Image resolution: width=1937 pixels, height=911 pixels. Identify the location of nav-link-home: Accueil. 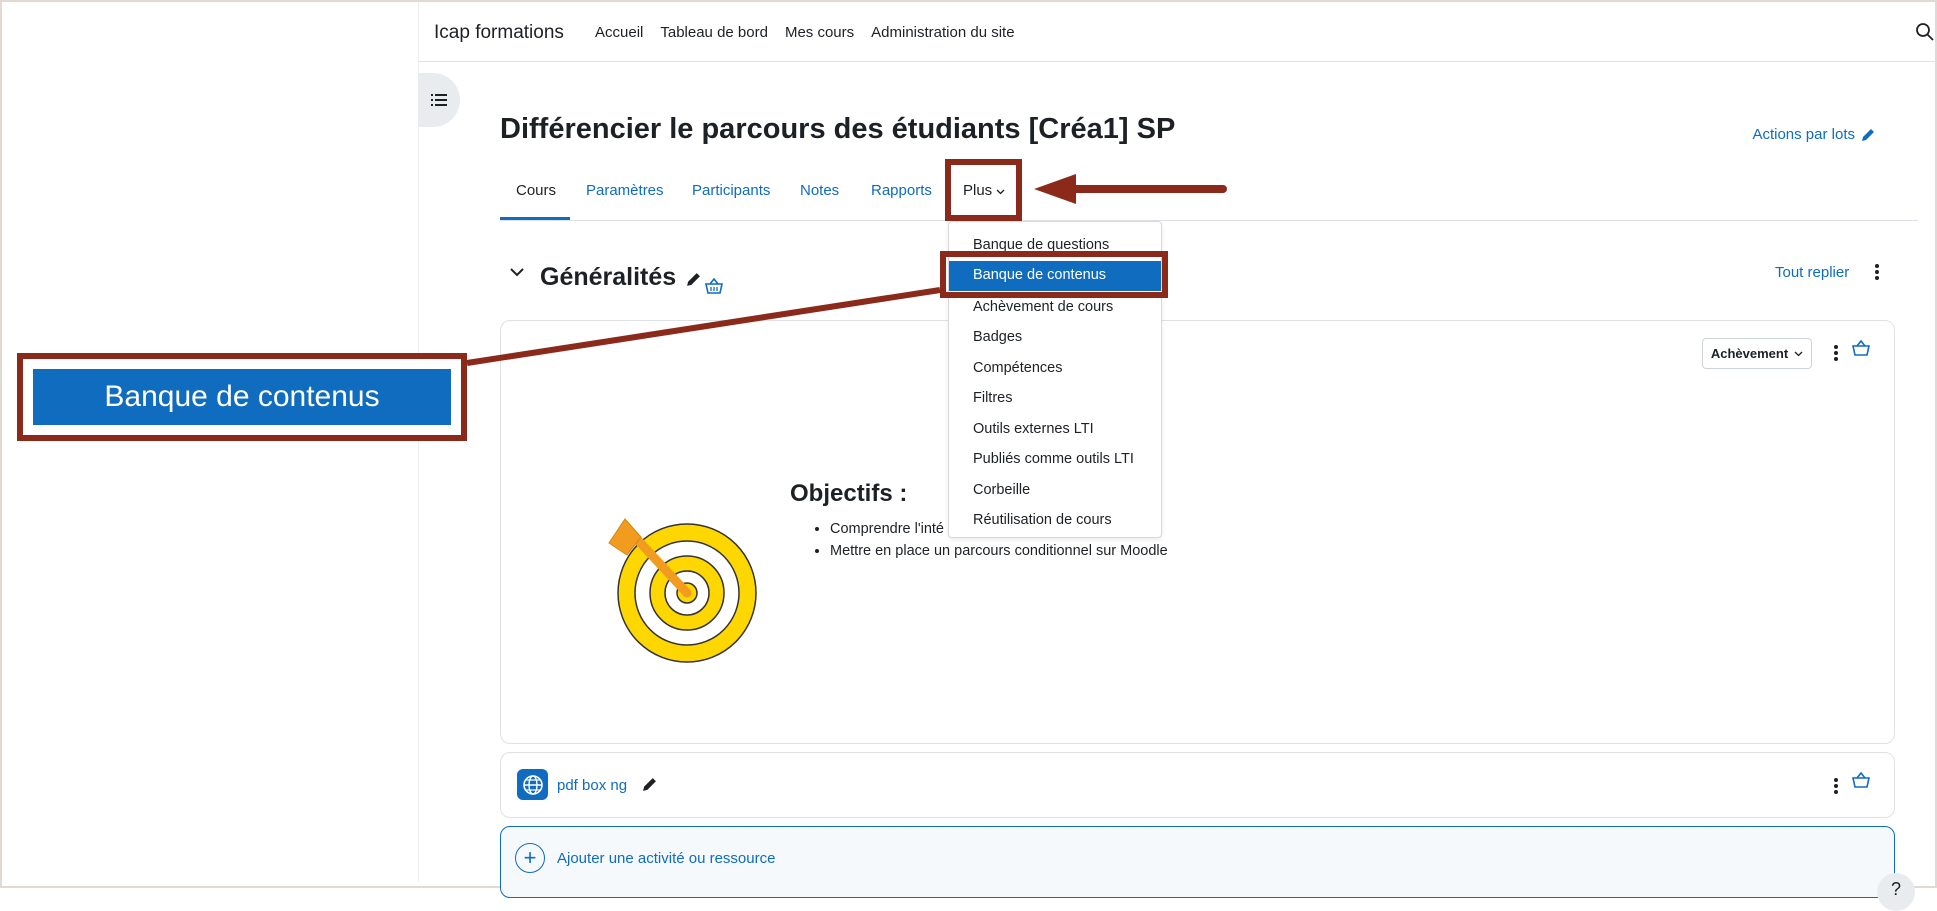
(619, 32).